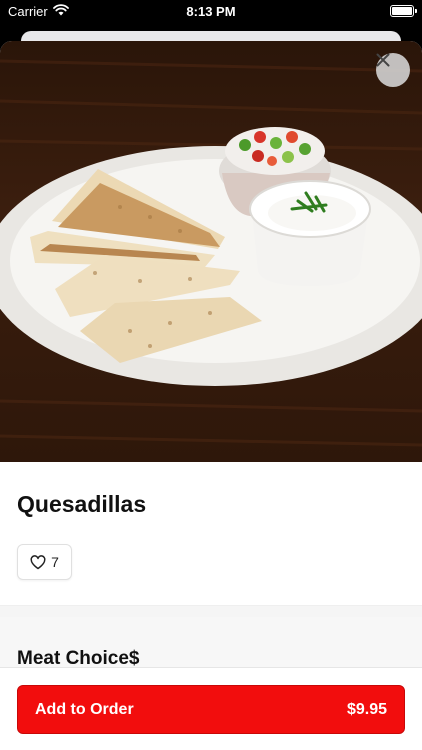 This screenshot has width=422, height=750. I want to click on like-button: 7, so click(44, 562).